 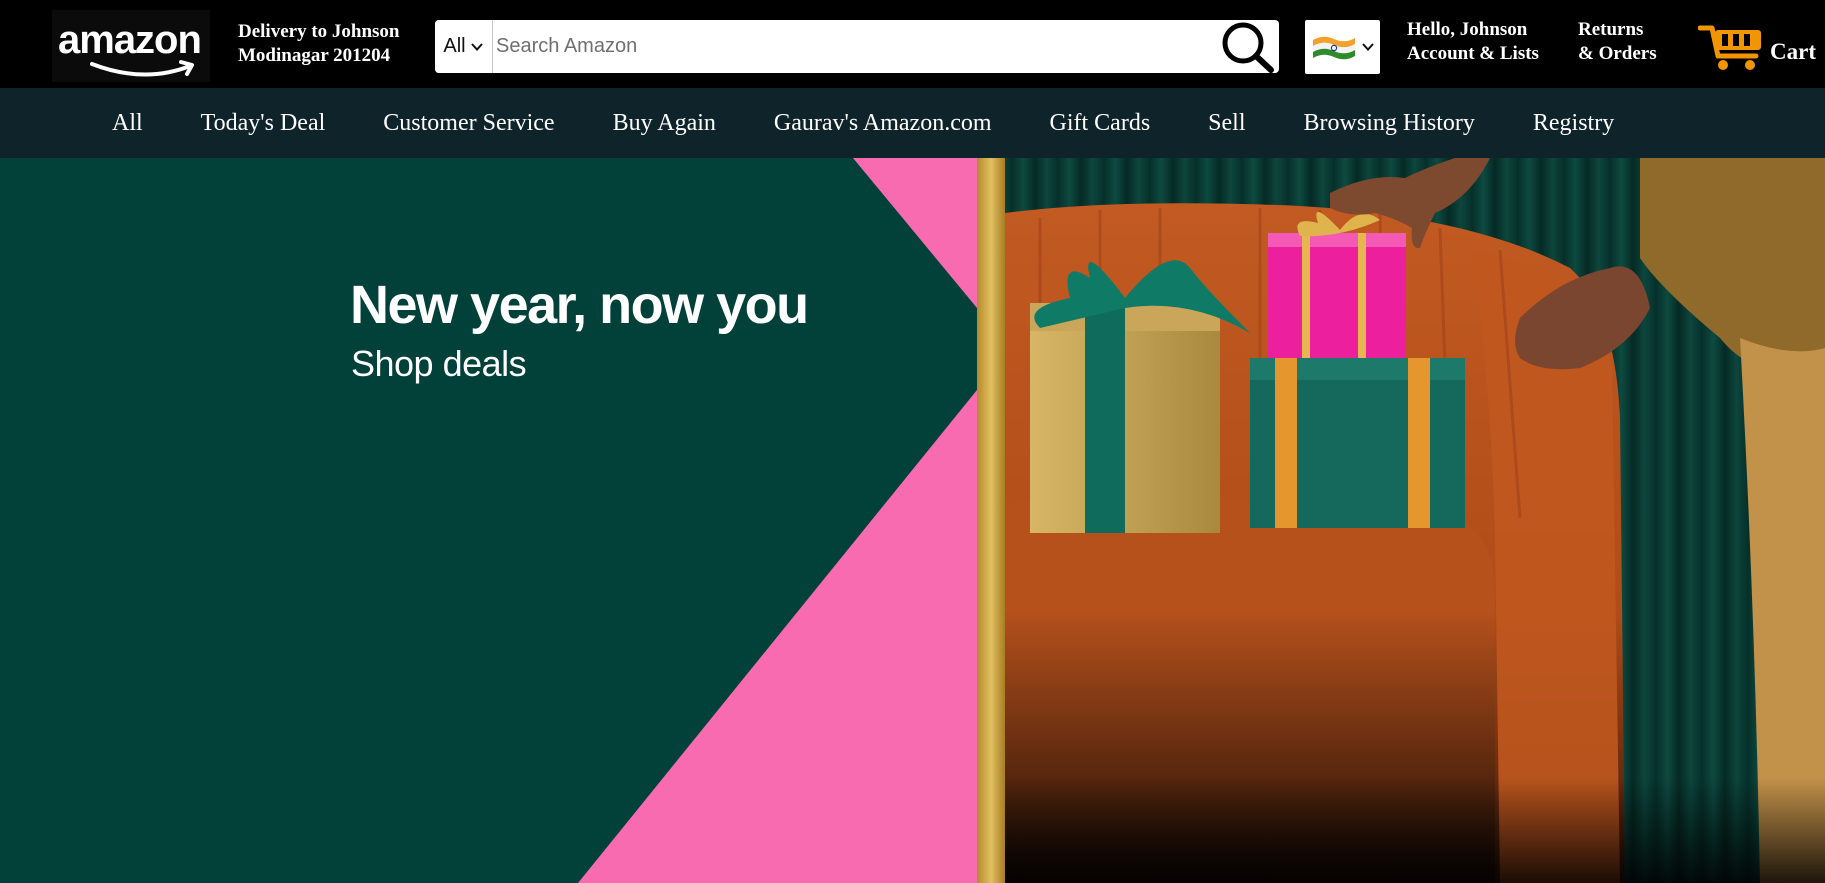 What do you see at coordinates (314, 55) in the screenshot?
I see `delivery-line2: Modinagar 201204` at bounding box center [314, 55].